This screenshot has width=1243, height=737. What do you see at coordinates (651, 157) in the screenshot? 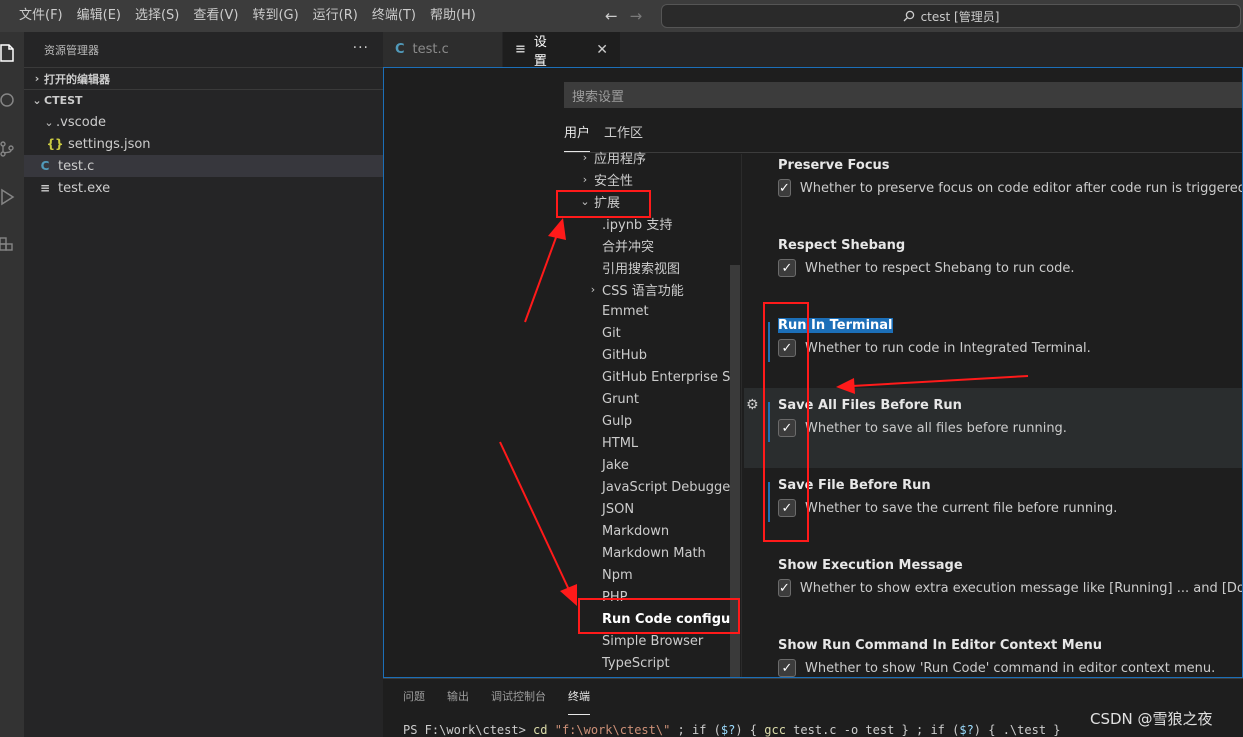
I see `toc-item-application: › 应用程序` at bounding box center [651, 157].